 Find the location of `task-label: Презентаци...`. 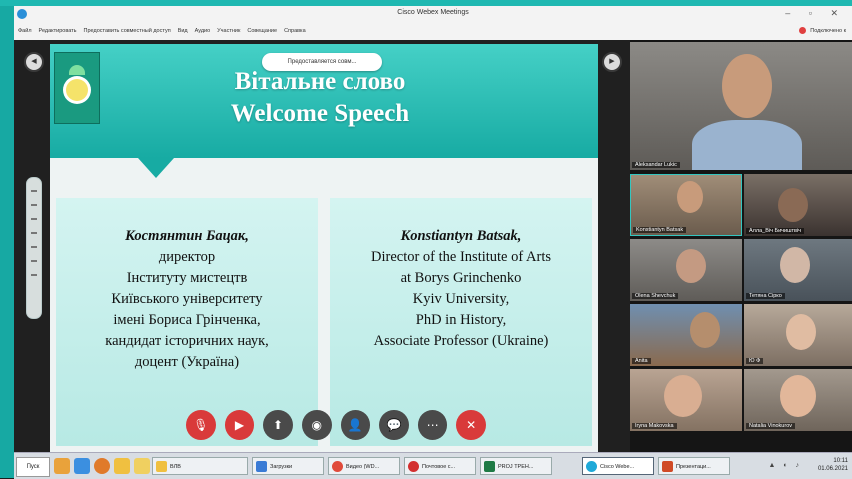

task-label: Презентаци... is located at coordinates (693, 467).